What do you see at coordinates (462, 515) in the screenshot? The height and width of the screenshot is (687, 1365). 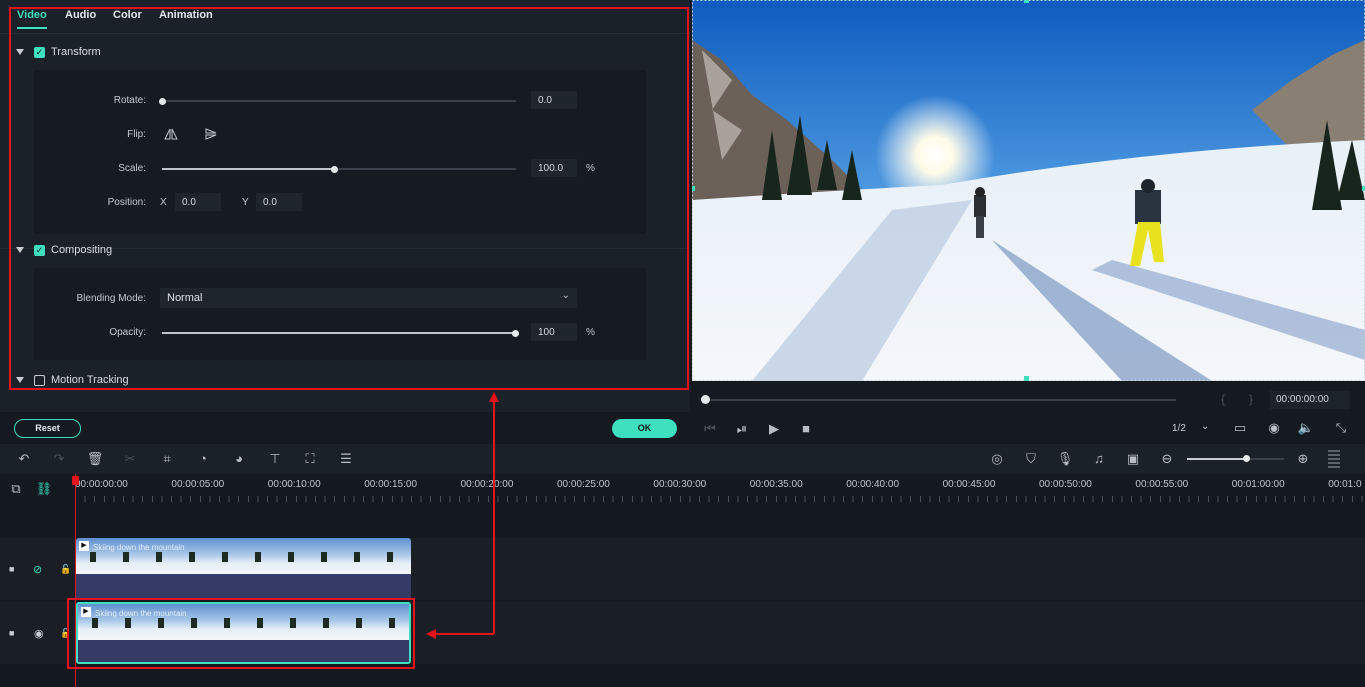 I see `annotation-arrows` at bounding box center [462, 515].